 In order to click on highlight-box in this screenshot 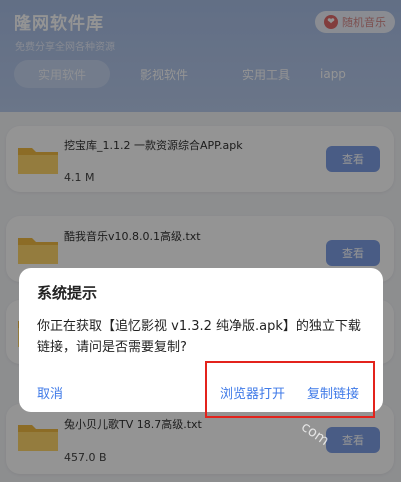, I will do `click(290, 389)`.